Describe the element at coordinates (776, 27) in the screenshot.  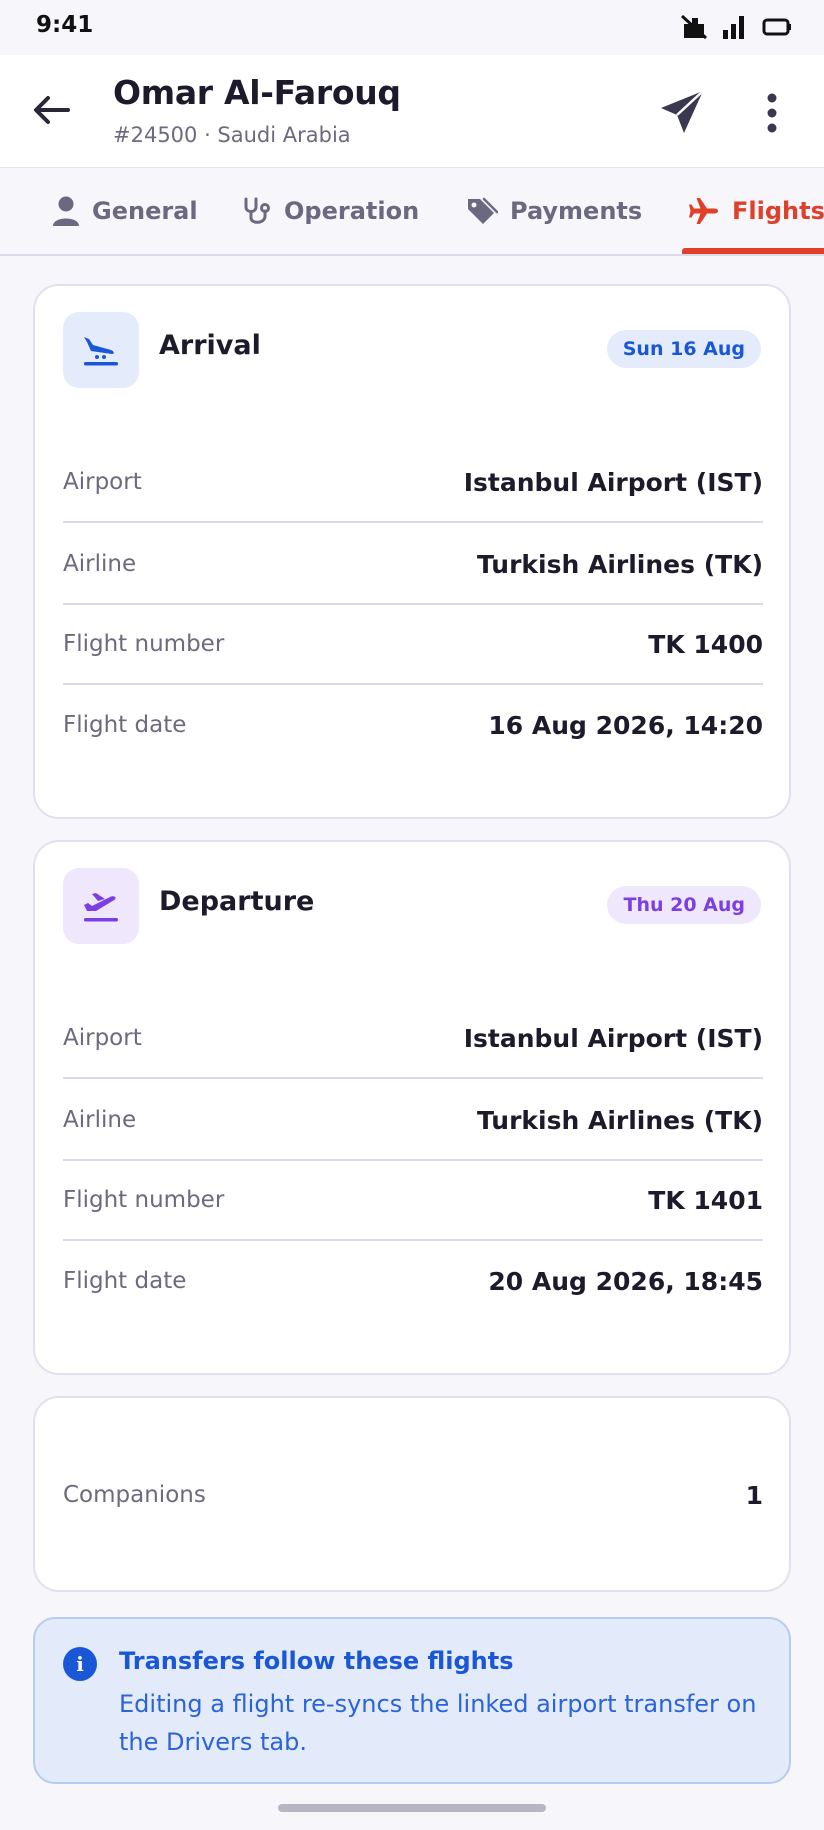
I see `battery-icon` at that location.